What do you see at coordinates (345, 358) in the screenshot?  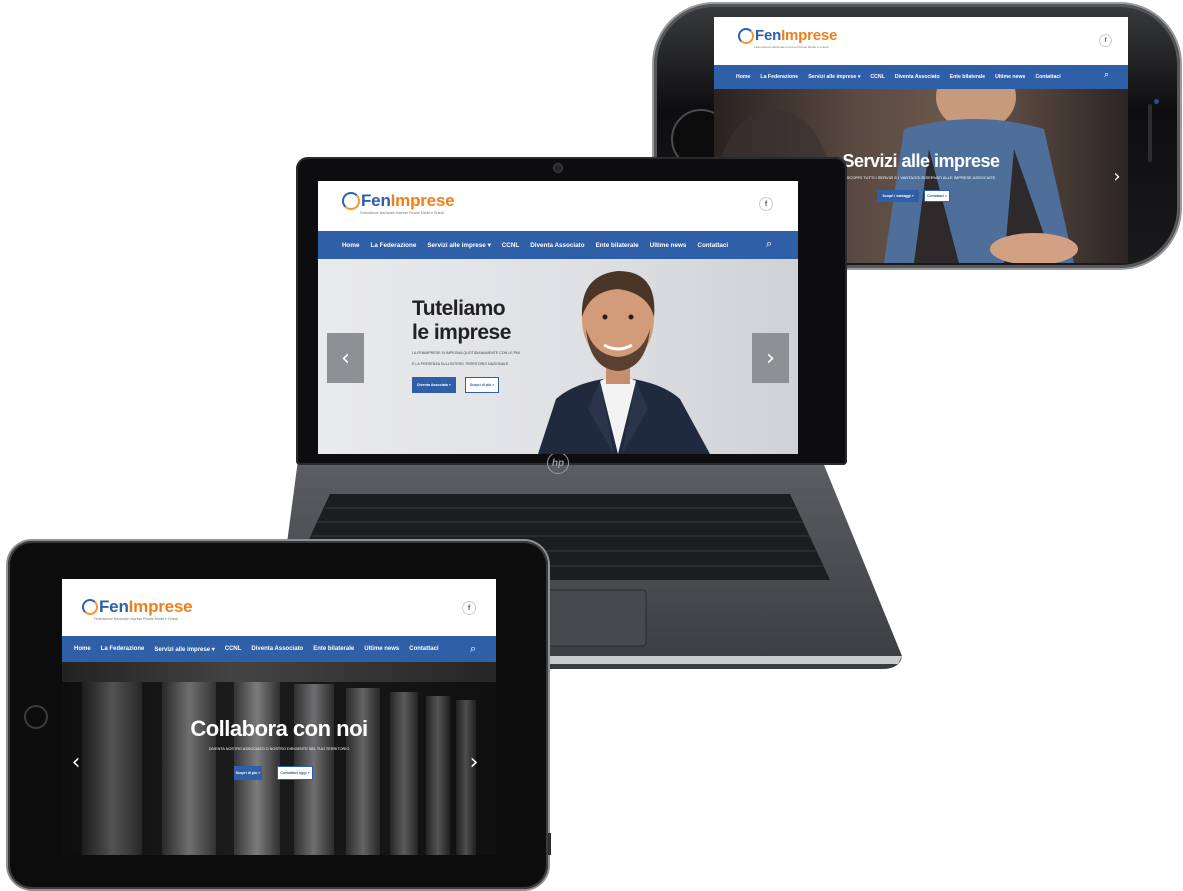 I see `laptop-slider-prev-arrow: ‹` at bounding box center [345, 358].